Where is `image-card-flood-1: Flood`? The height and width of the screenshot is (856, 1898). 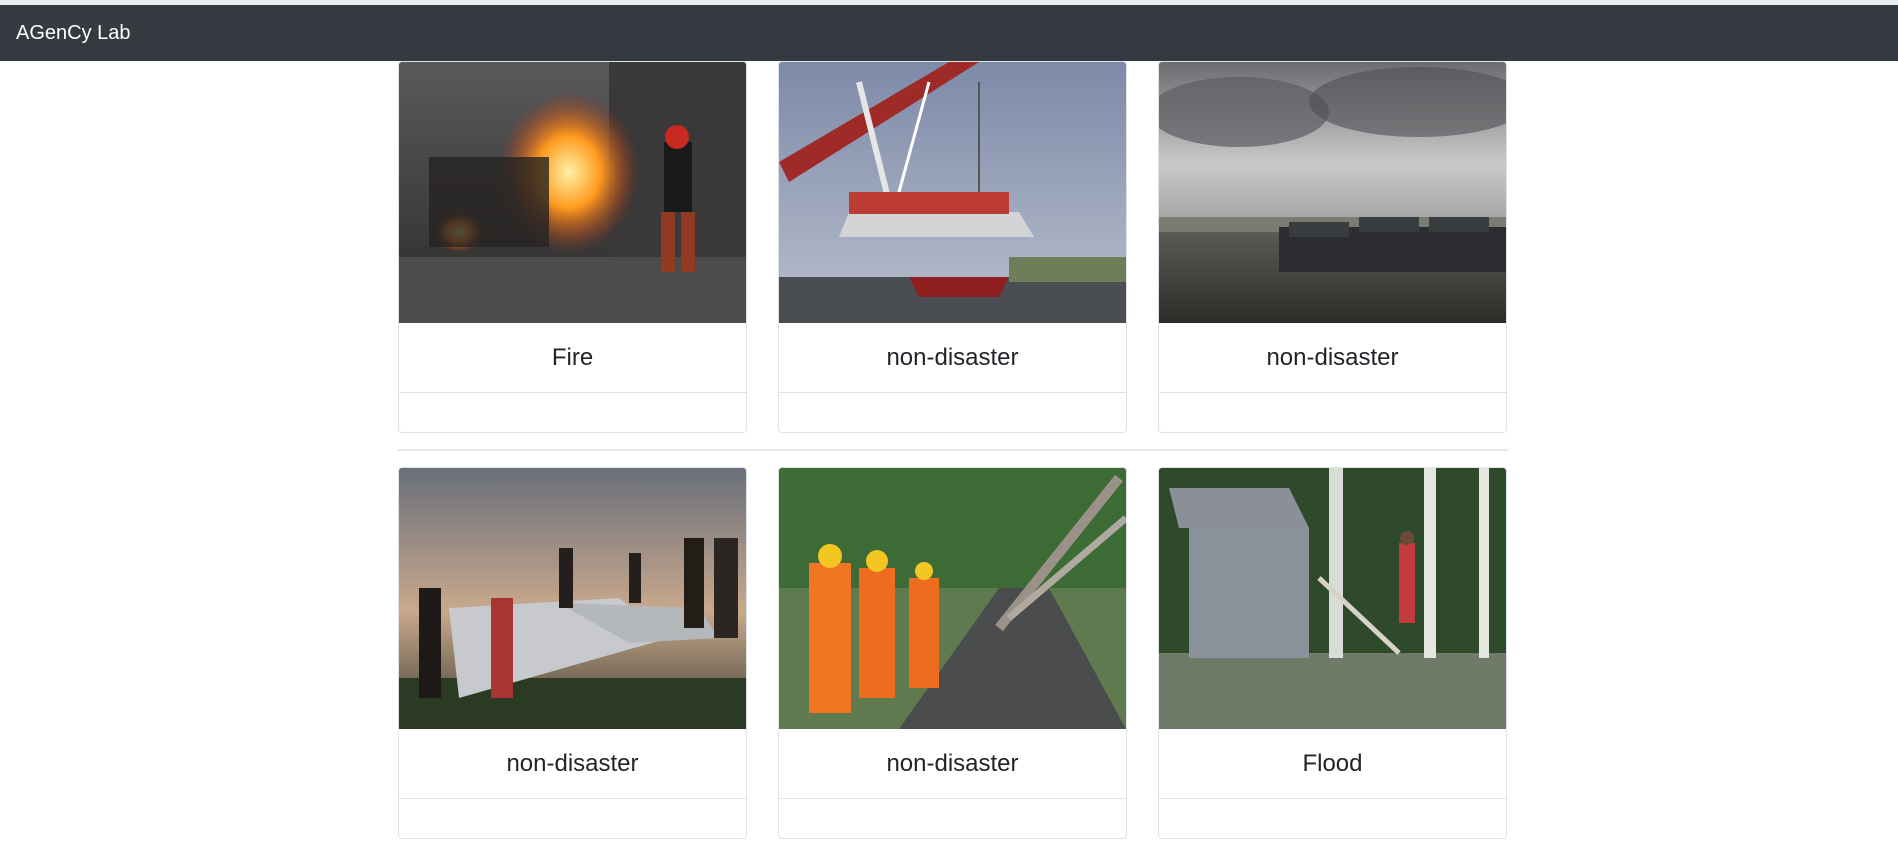 image-card-flood-1: Flood is located at coordinates (1332, 653).